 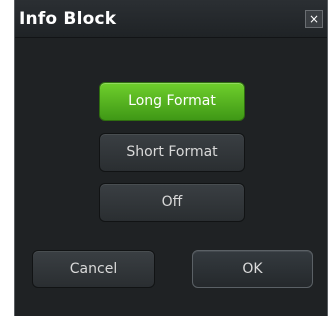 I want to click on off-button: Off, so click(x=172, y=202).